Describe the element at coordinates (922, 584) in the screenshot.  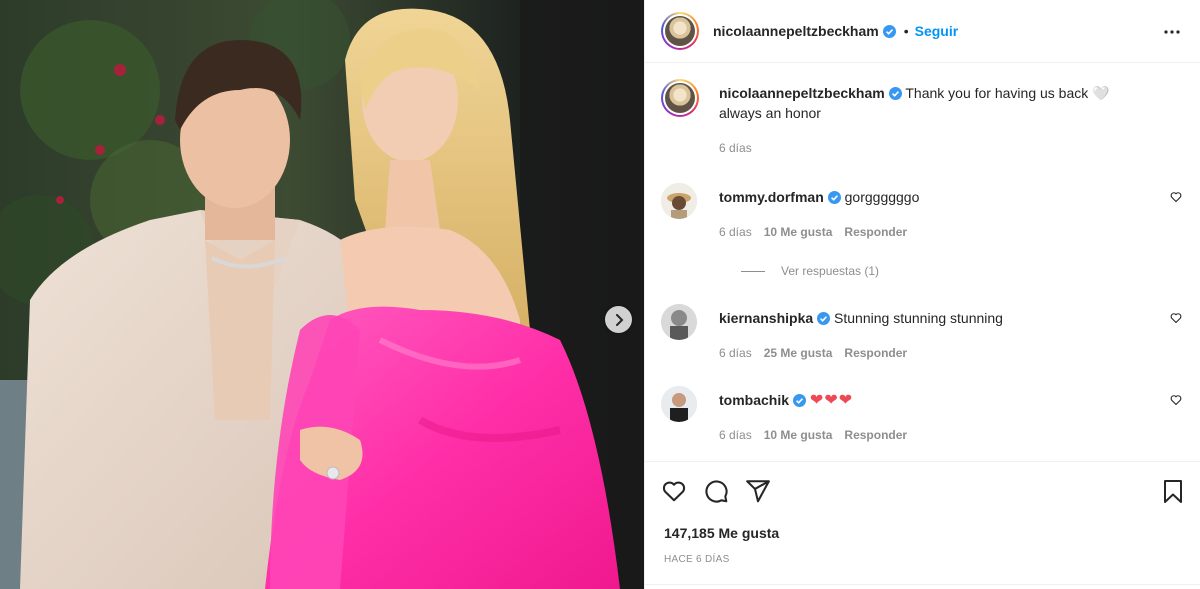
I see `divider` at that location.